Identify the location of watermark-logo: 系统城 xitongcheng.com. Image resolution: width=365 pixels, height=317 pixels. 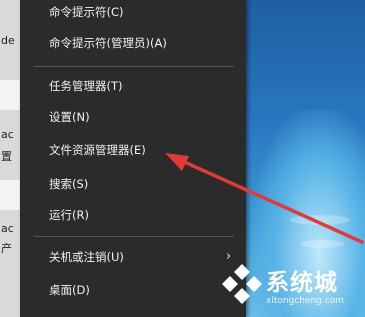
(291, 287).